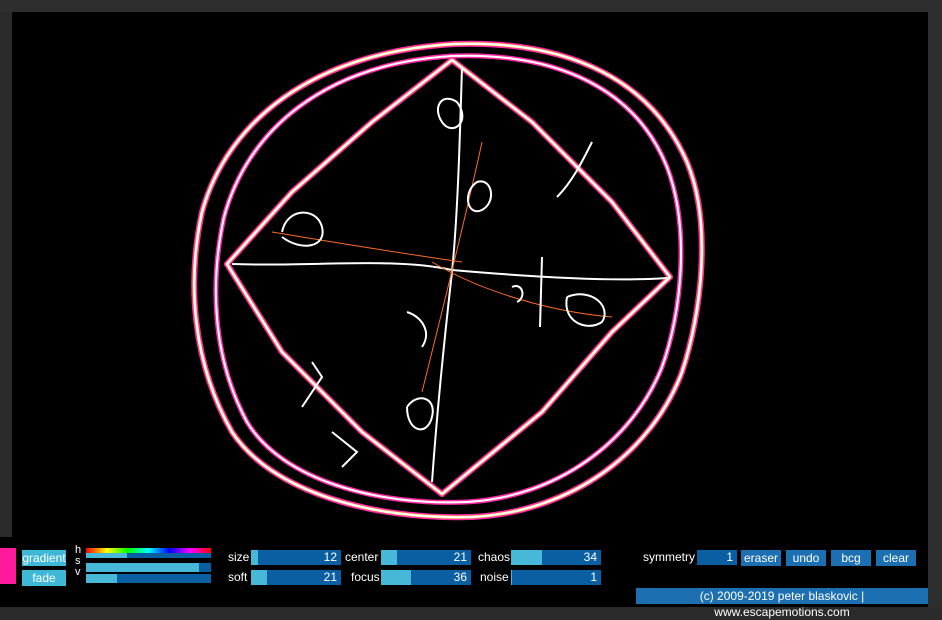 The width and height of the screenshot is (942, 620). What do you see at coordinates (593, 577) in the screenshot?
I see `noise-value: 1` at bounding box center [593, 577].